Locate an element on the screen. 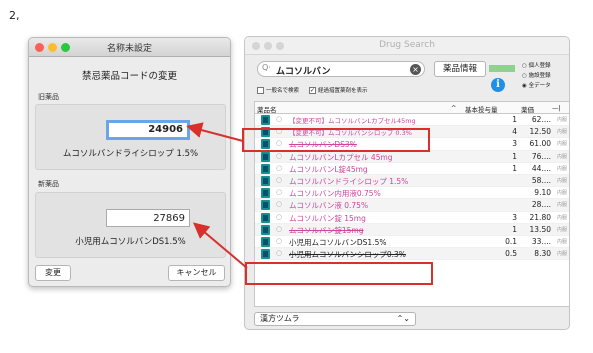 This screenshot has height=353, width=593. arrow-to-new-code is located at coordinates (220, 245).